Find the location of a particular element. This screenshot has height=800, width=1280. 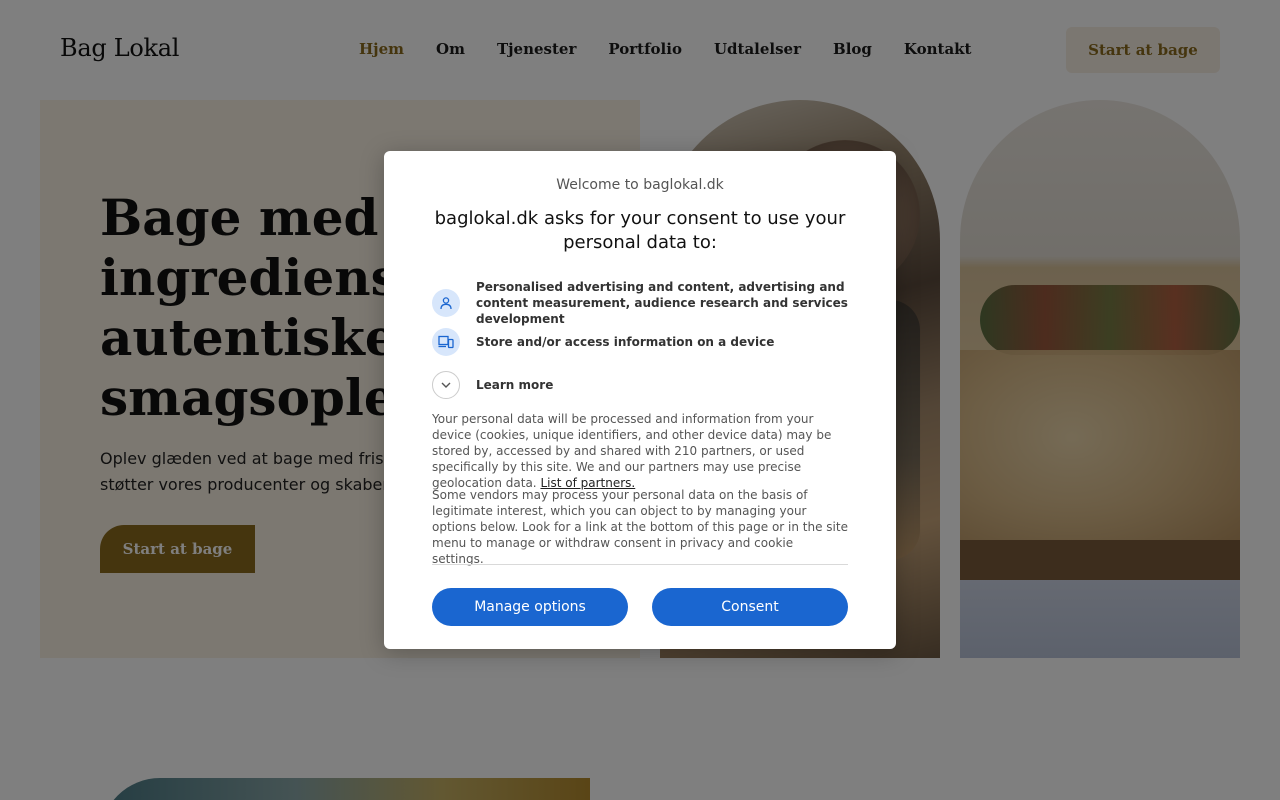

chevron-down-icon is located at coordinates (446, 385).